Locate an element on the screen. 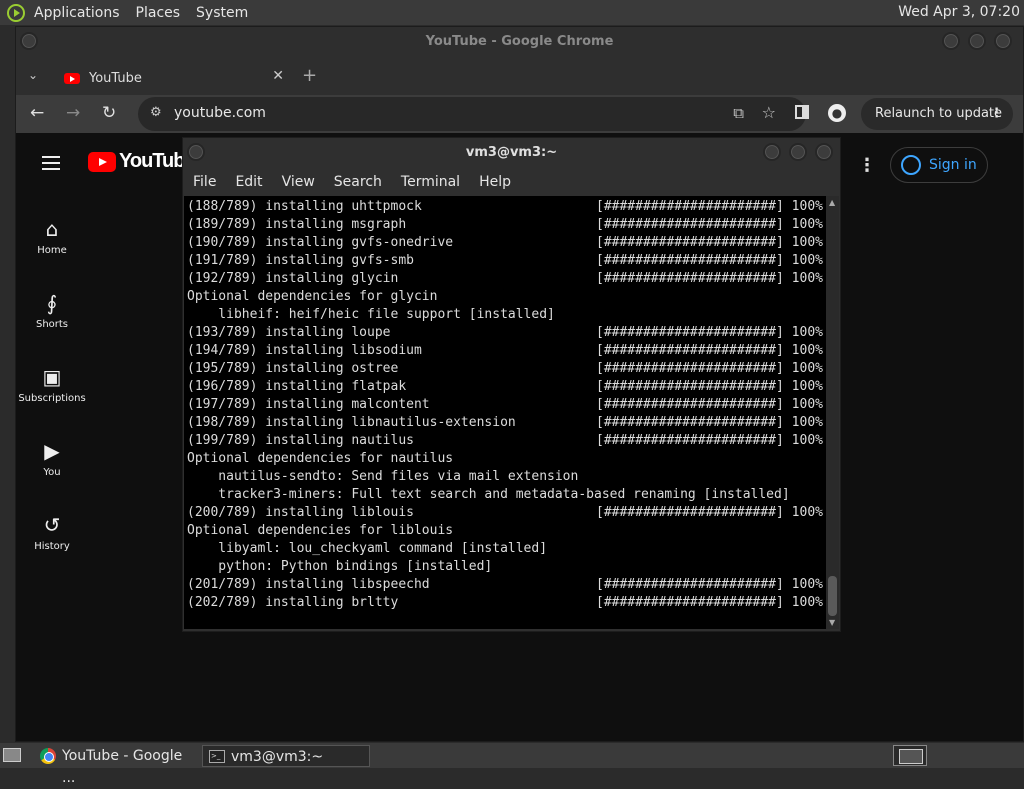 The width and height of the screenshot is (1024, 789). system-menu: System is located at coordinates (222, 13).